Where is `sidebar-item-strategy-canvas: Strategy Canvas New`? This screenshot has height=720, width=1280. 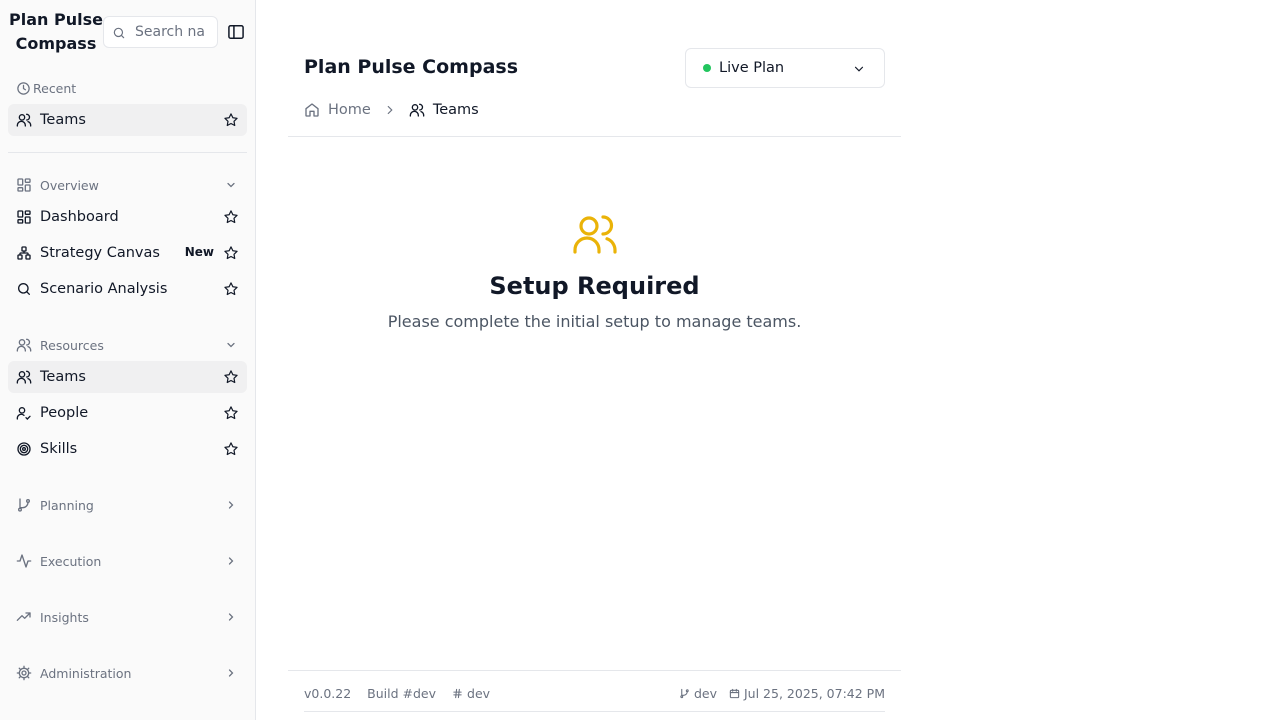 sidebar-item-strategy-canvas: Strategy Canvas New is located at coordinates (127, 253).